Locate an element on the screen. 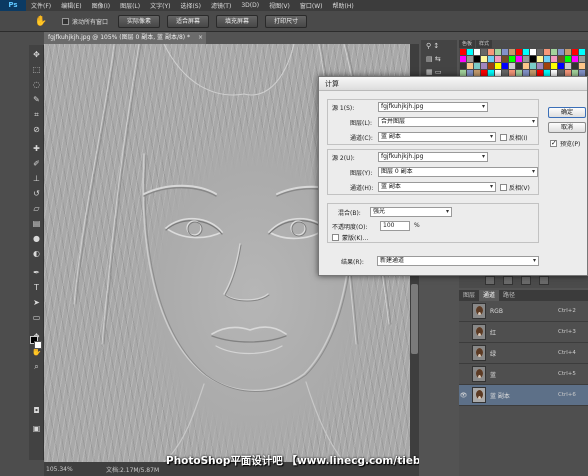 This screenshot has height=476, width=588. zoom-tool-icon: ⌕ is located at coordinates (36, 366).